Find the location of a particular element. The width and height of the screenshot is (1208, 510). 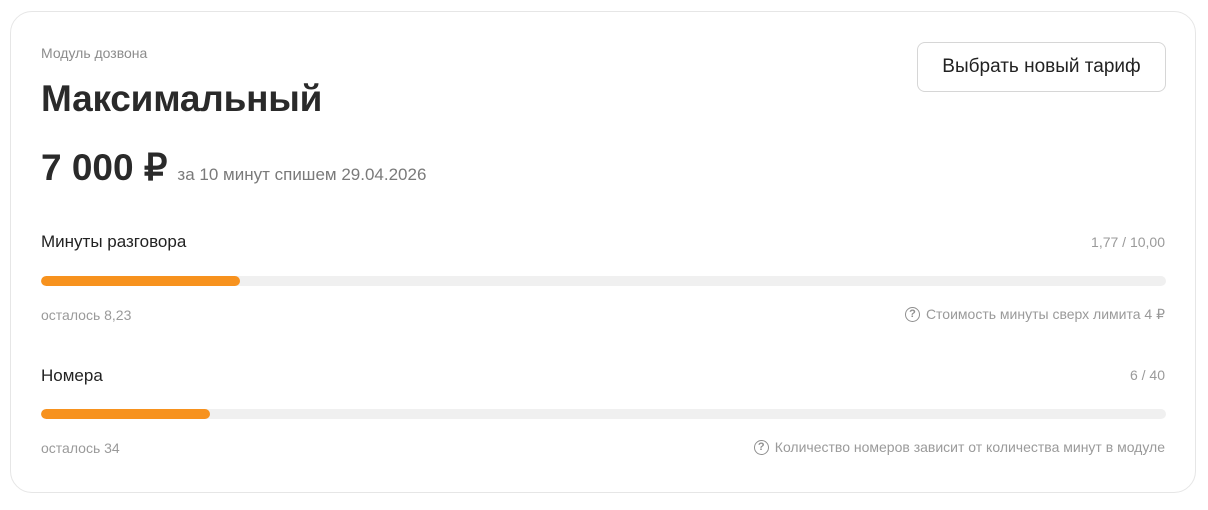

price: 7 000 ₽ is located at coordinates (104, 167).